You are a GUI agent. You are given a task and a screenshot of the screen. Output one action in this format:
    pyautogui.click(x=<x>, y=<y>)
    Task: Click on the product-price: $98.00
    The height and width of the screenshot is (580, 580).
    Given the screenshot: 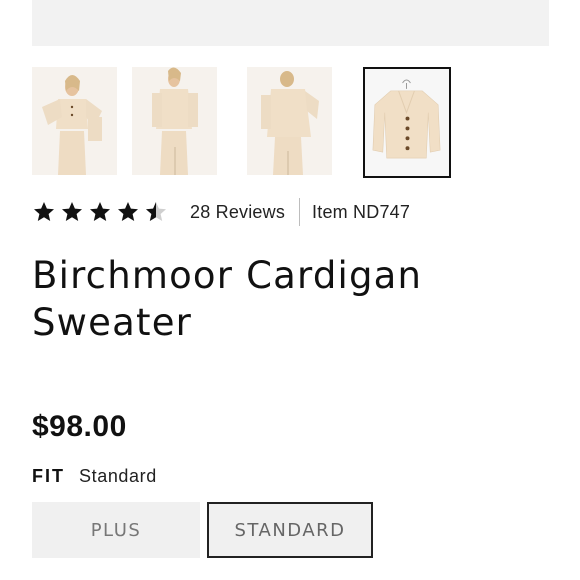 What is the action you would take?
    pyautogui.click(x=79, y=426)
    